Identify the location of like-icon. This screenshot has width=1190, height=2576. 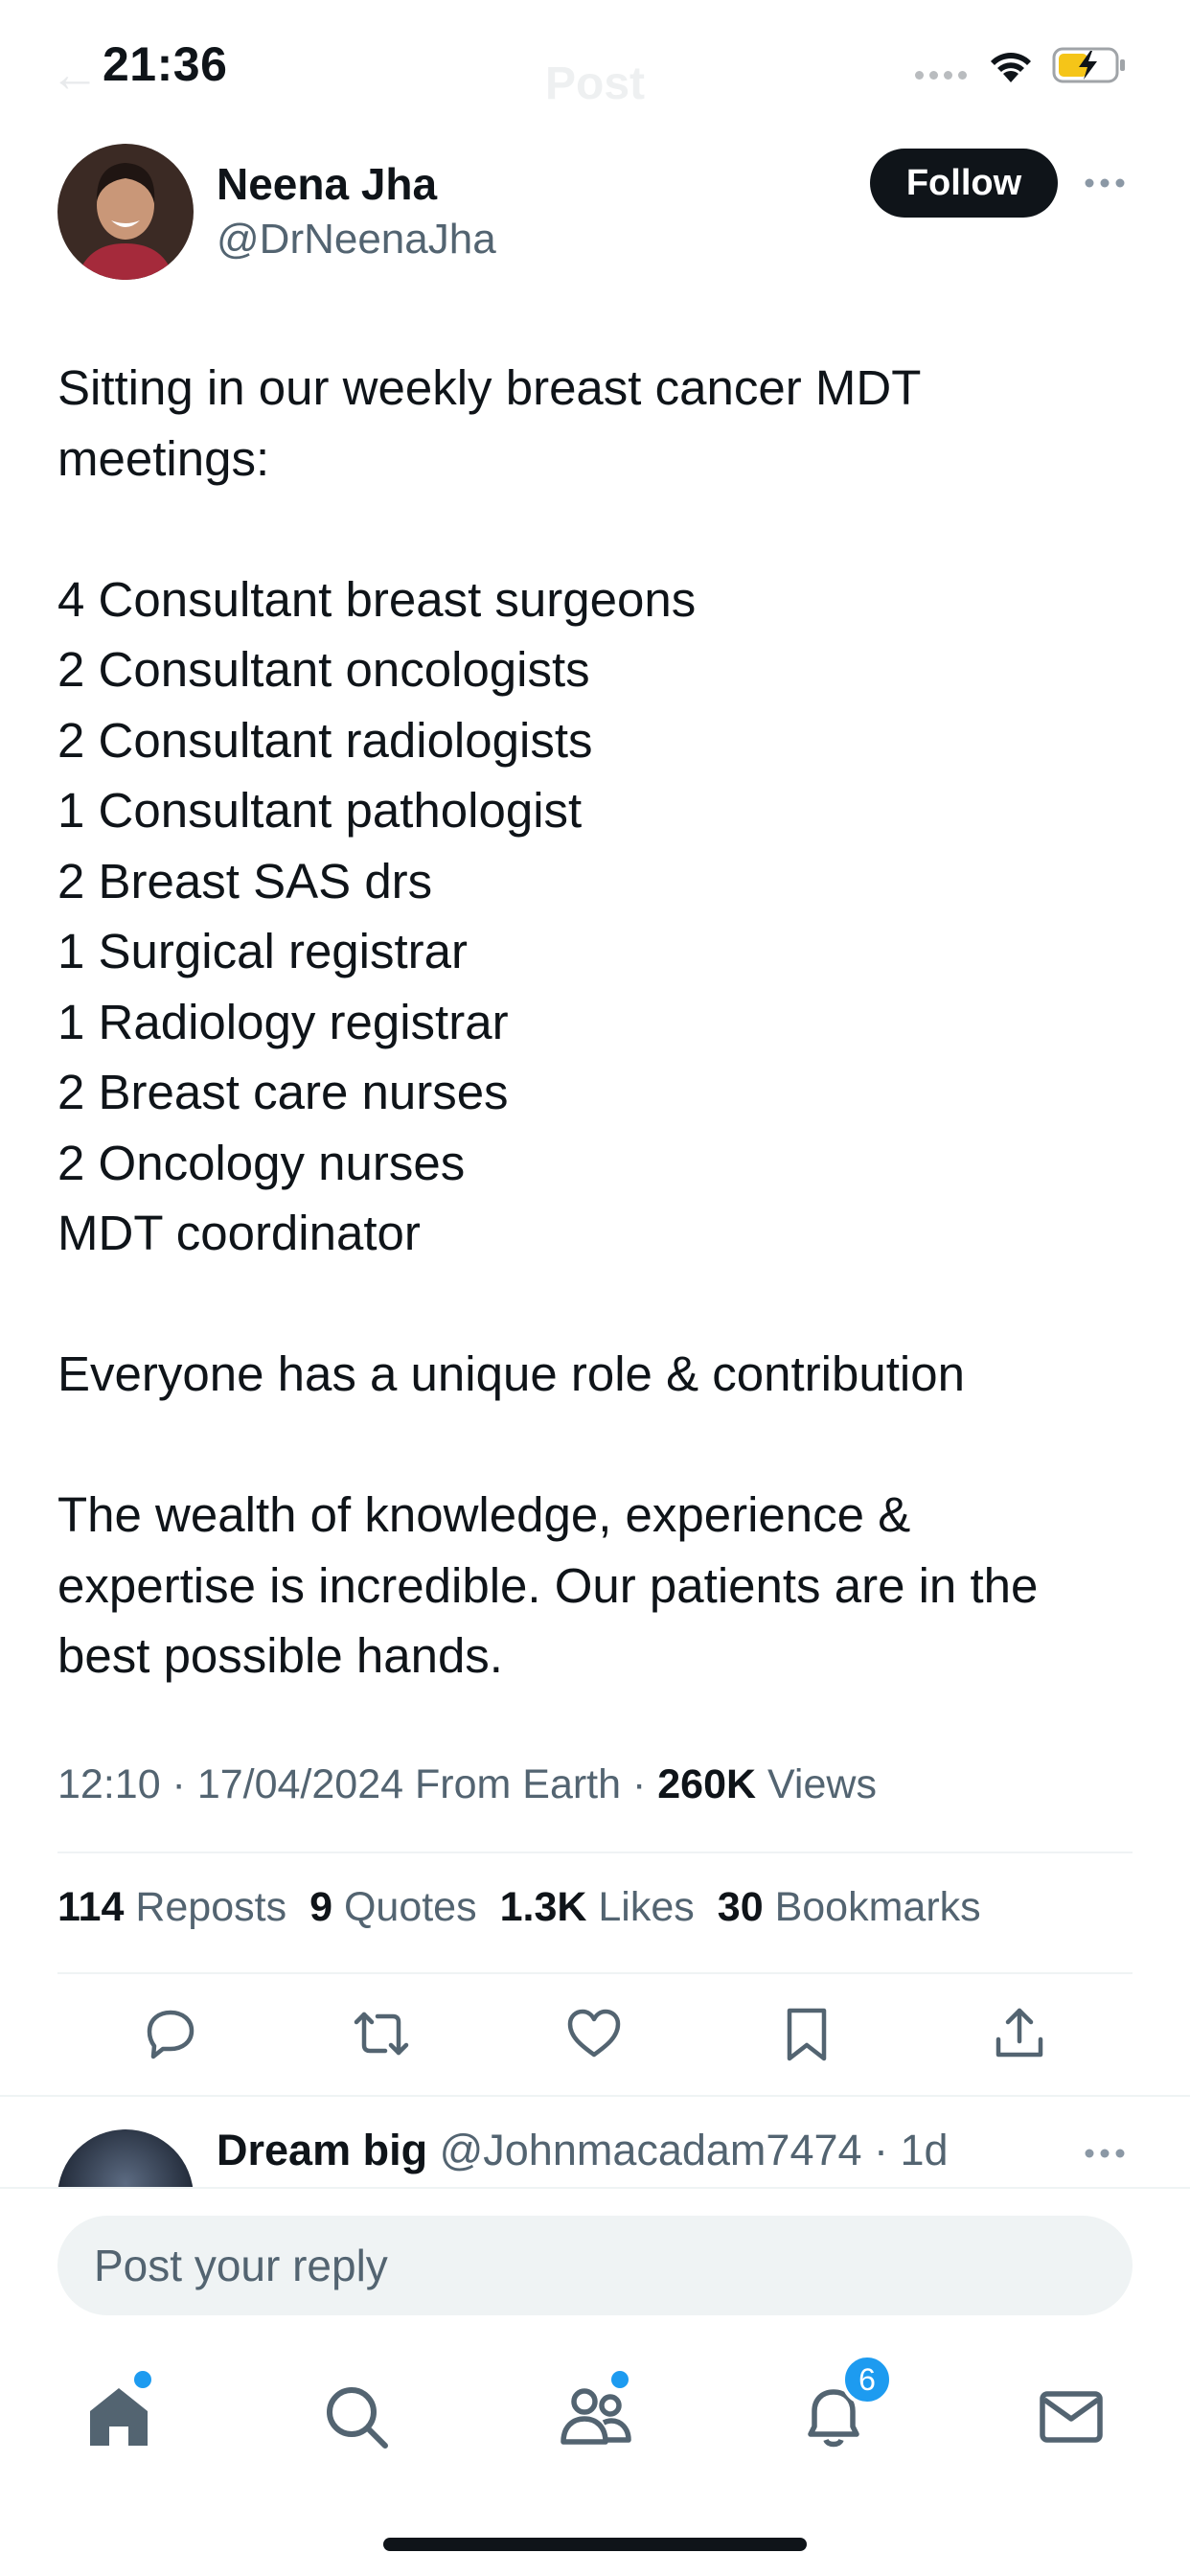
(594, 2034).